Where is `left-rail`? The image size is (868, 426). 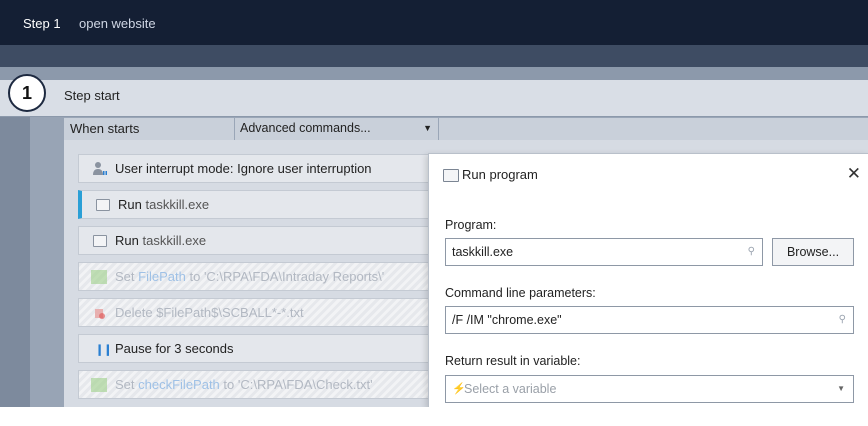
left-rail is located at coordinates (15, 262).